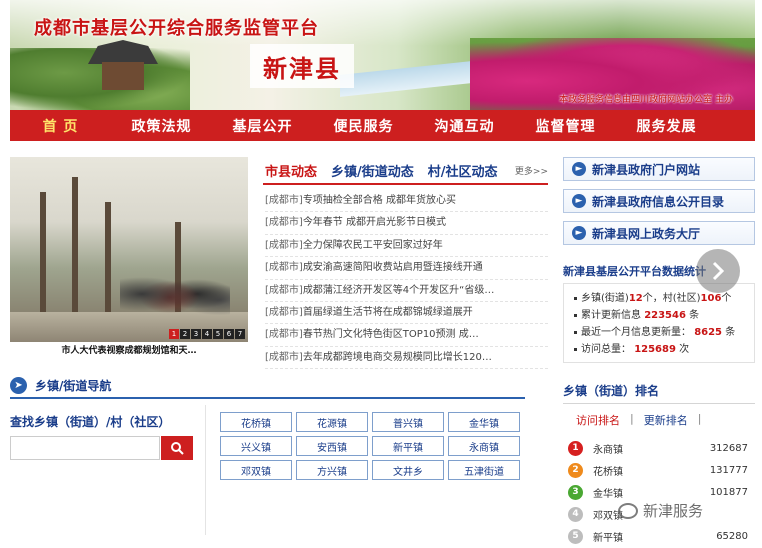  What do you see at coordinates (484, 422) in the screenshot?
I see `town-link: 金华镇` at bounding box center [484, 422].